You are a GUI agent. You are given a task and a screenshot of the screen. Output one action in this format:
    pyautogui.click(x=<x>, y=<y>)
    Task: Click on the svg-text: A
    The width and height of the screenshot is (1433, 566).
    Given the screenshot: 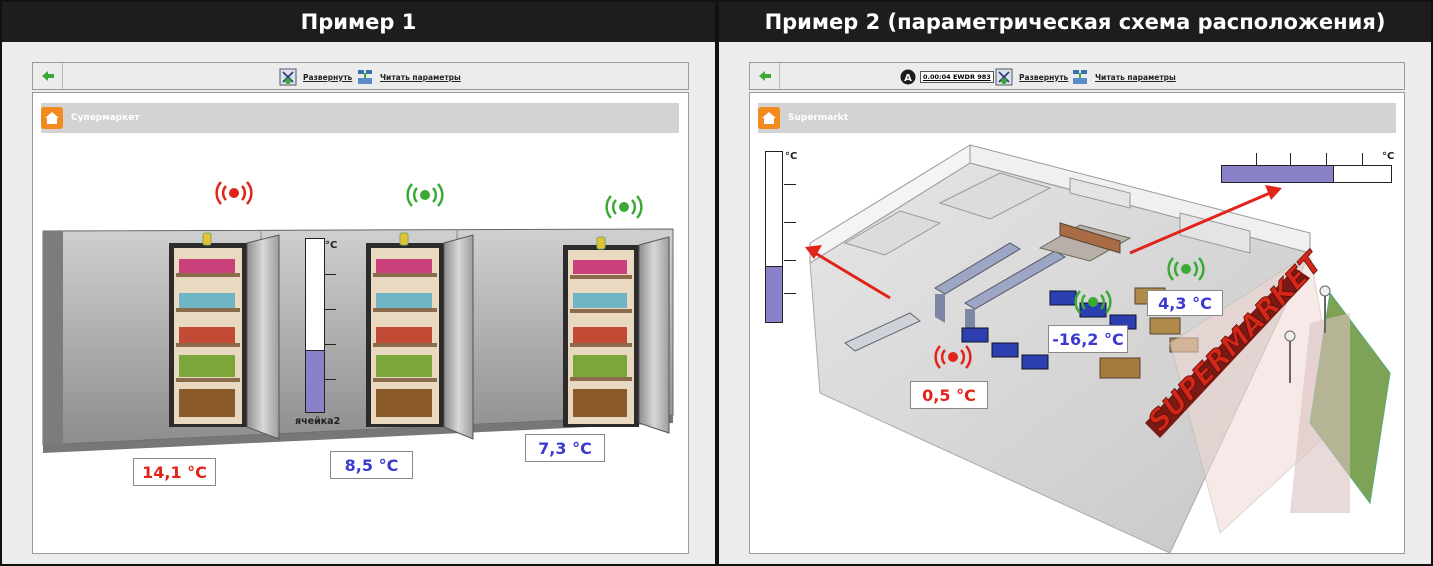 What is the action you would take?
    pyautogui.click(x=908, y=78)
    